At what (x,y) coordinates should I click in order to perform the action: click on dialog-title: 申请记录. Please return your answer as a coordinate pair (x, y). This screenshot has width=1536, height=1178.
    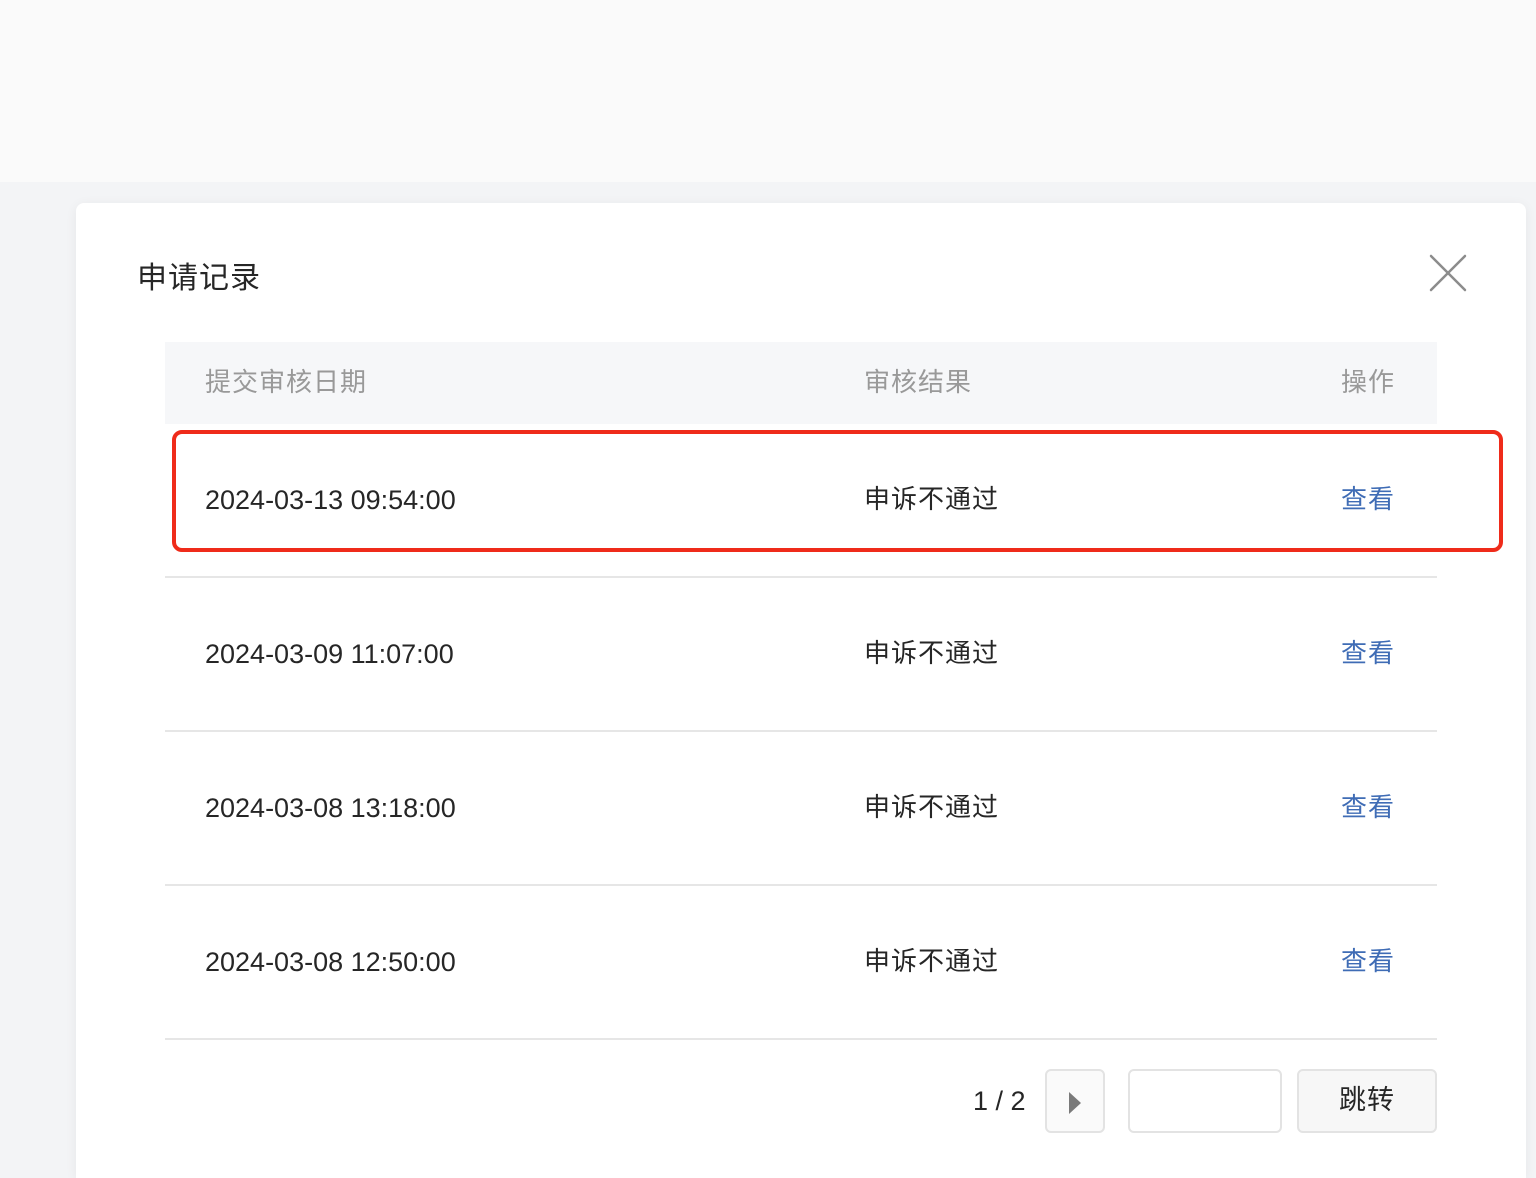
    Looking at the image, I should click on (199, 278).